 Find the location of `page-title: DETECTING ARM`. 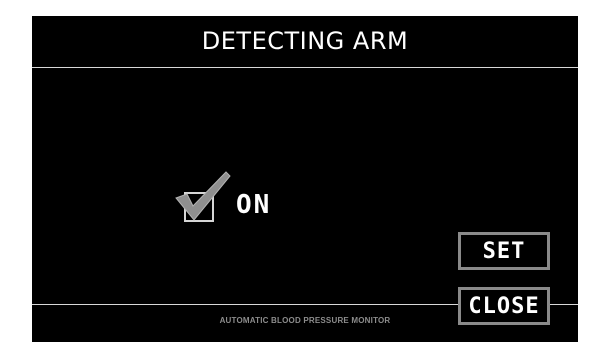

page-title: DETECTING ARM is located at coordinates (305, 41).